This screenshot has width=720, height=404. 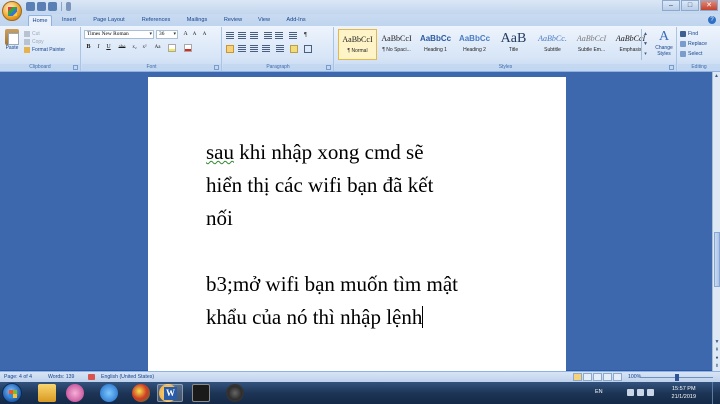 What do you see at coordinates (693, 34) in the screenshot?
I see `find-button: Find` at bounding box center [693, 34].